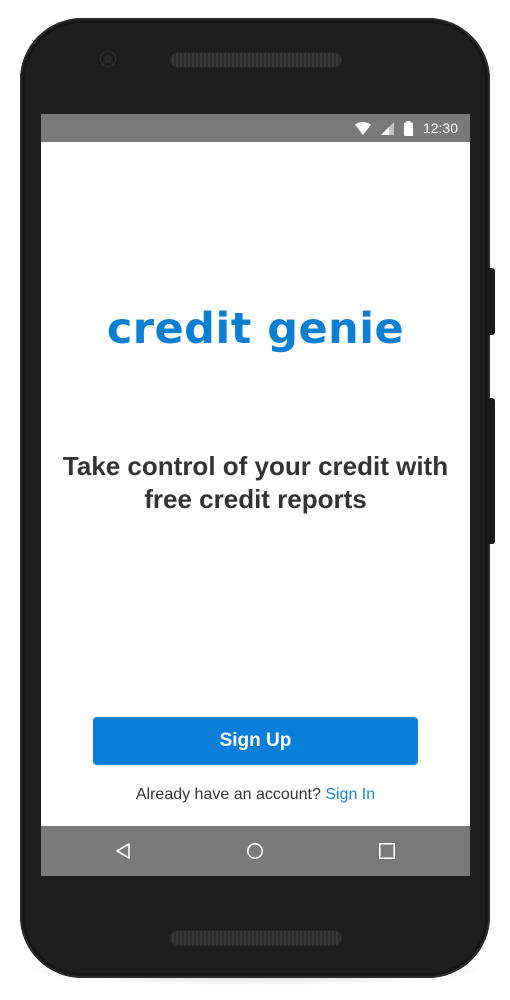  I want to click on front-camera, so click(108, 59).